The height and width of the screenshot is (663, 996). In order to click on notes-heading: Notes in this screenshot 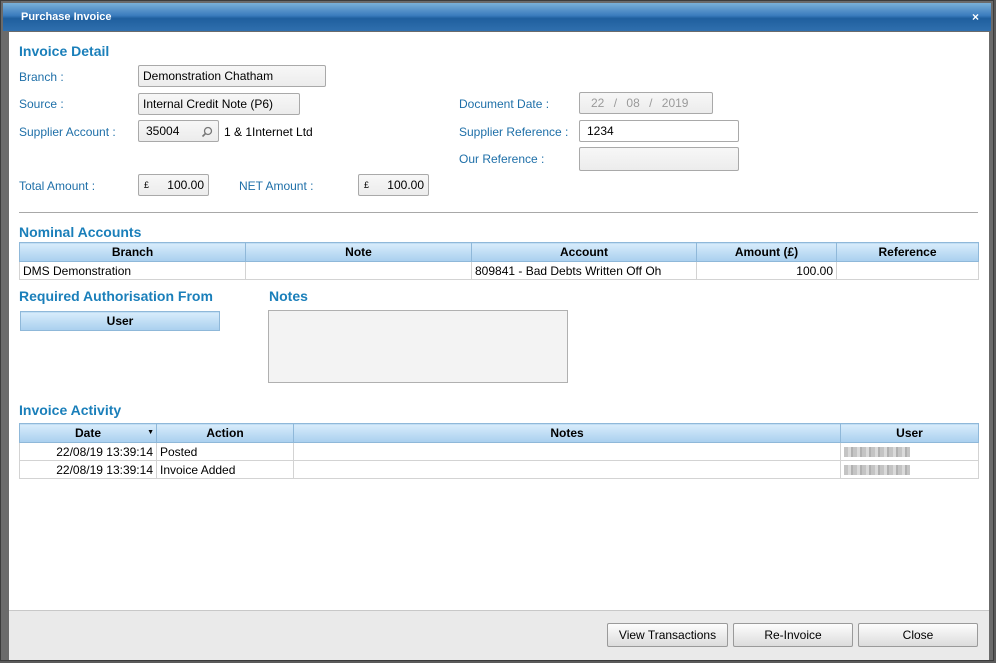, I will do `click(288, 296)`.